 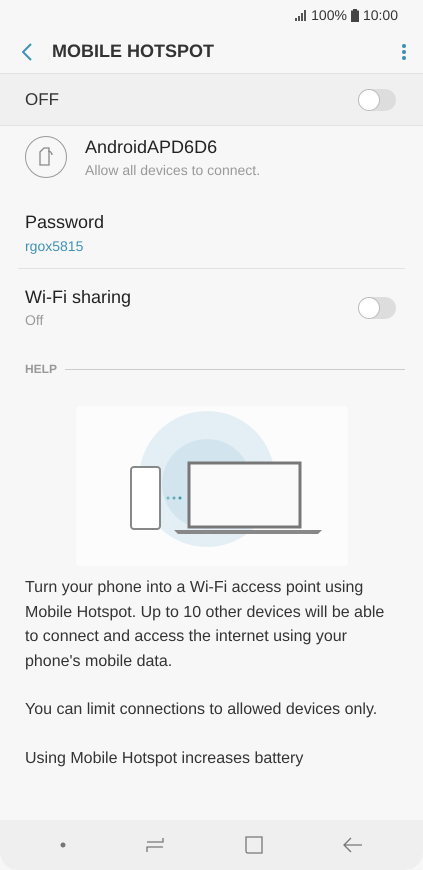 I want to click on home-button, so click(x=253, y=845).